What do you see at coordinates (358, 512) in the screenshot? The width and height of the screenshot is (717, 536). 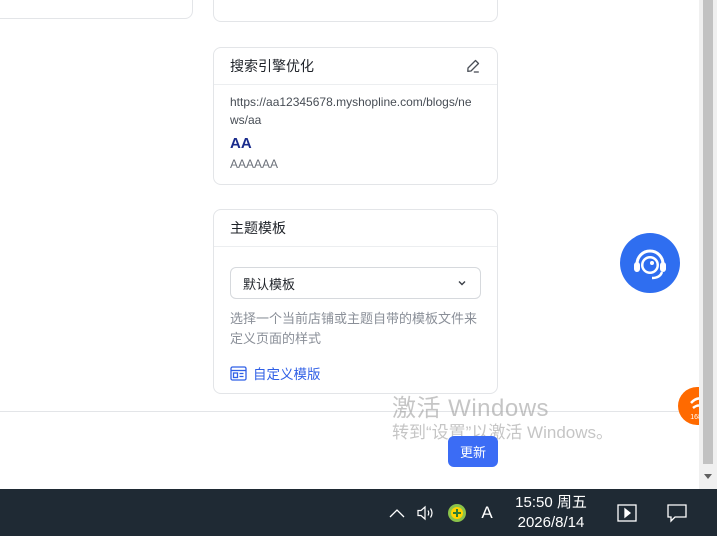 I see `taskbar: A 15:50 周五 2026/8/14` at bounding box center [358, 512].